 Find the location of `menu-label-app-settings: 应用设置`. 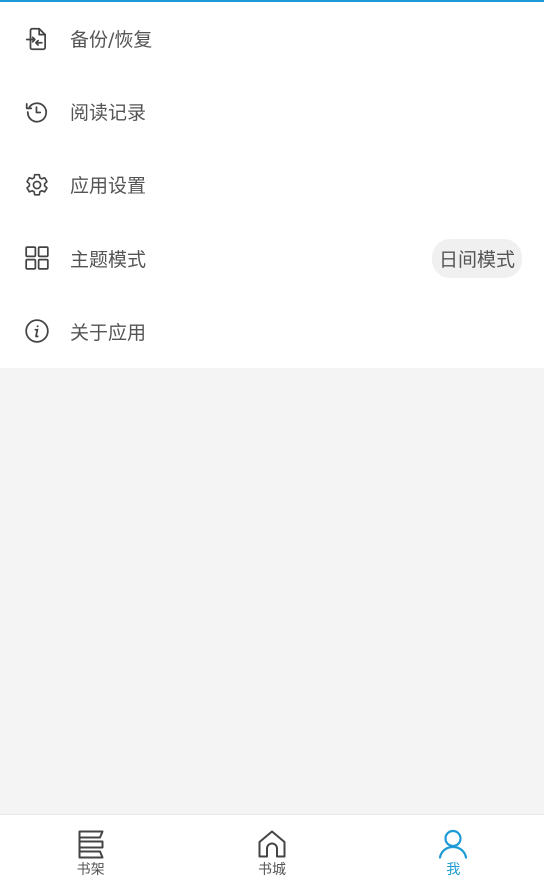

menu-label-app-settings: 应用设置 is located at coordinates (108, 186).